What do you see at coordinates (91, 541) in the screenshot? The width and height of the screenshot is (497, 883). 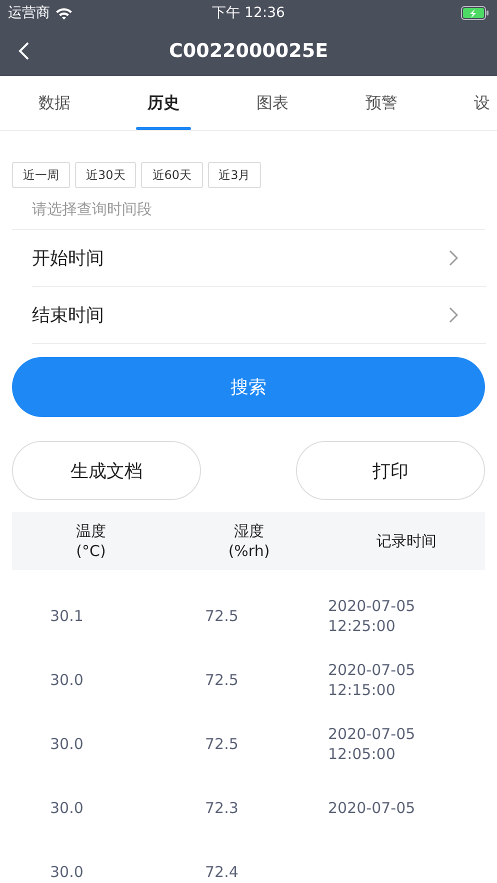 I see `column-header: 温度 (°C)` at bounding box center [91, 541].